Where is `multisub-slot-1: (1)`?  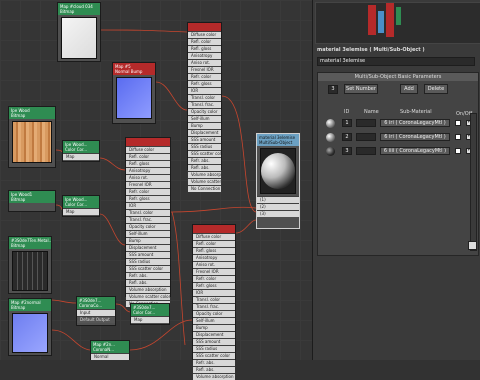 multisub-slot-1: (1) is located at coordinates (278, 199).